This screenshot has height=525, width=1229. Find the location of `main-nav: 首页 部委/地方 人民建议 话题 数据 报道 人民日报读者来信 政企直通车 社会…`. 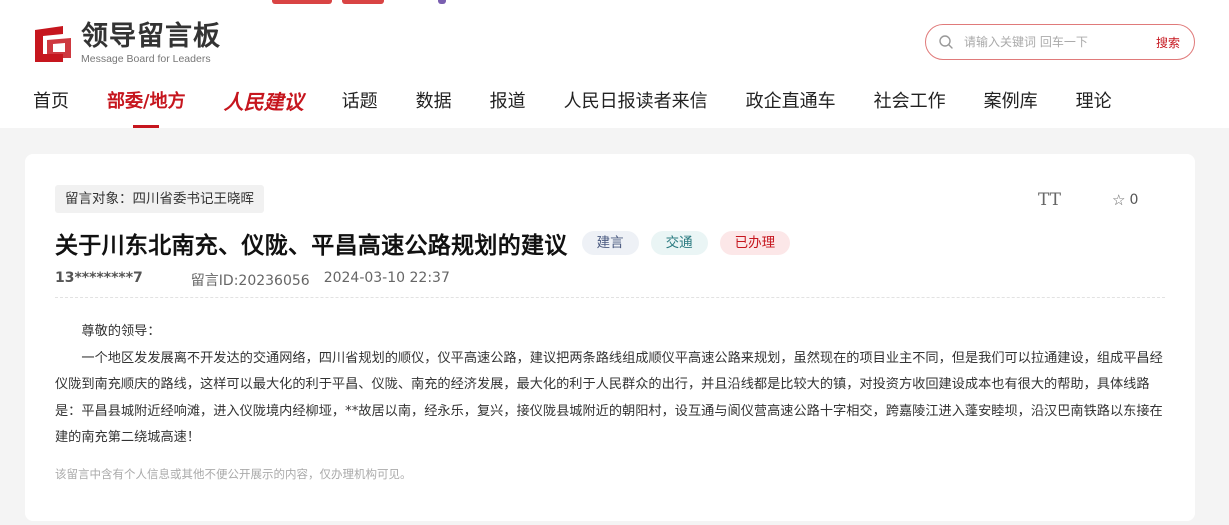

main-nav: 首页 部委/地方 人民建议 话题 数据 报道 人民日报读者来信 政企直通车 社会… is located at coordinates (591, 107).